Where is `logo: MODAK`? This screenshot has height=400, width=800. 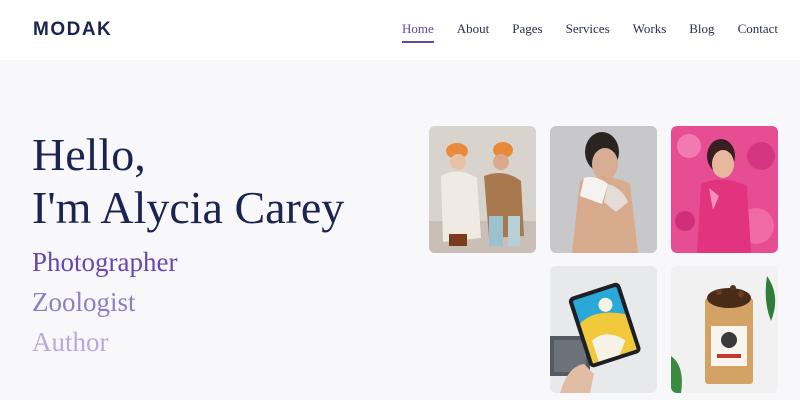
logo: MODAK is located at coordinates (72, 30).